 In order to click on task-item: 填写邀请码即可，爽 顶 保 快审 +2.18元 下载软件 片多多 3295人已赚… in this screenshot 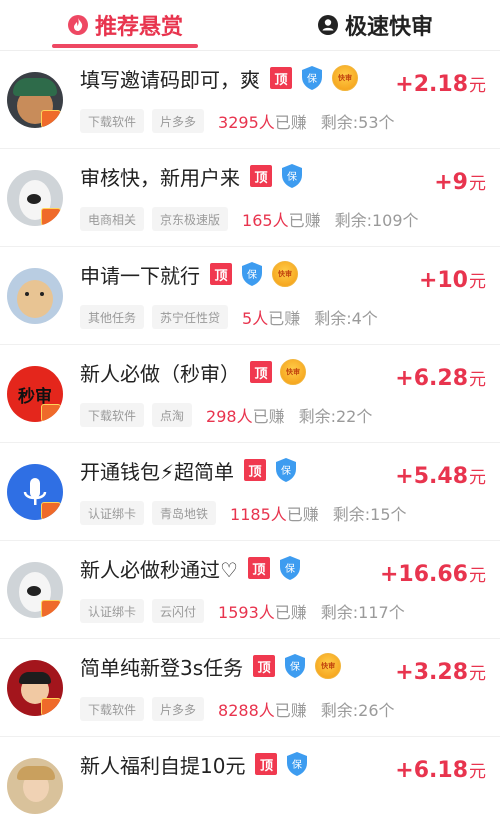, I will do `click(250, 100)`.